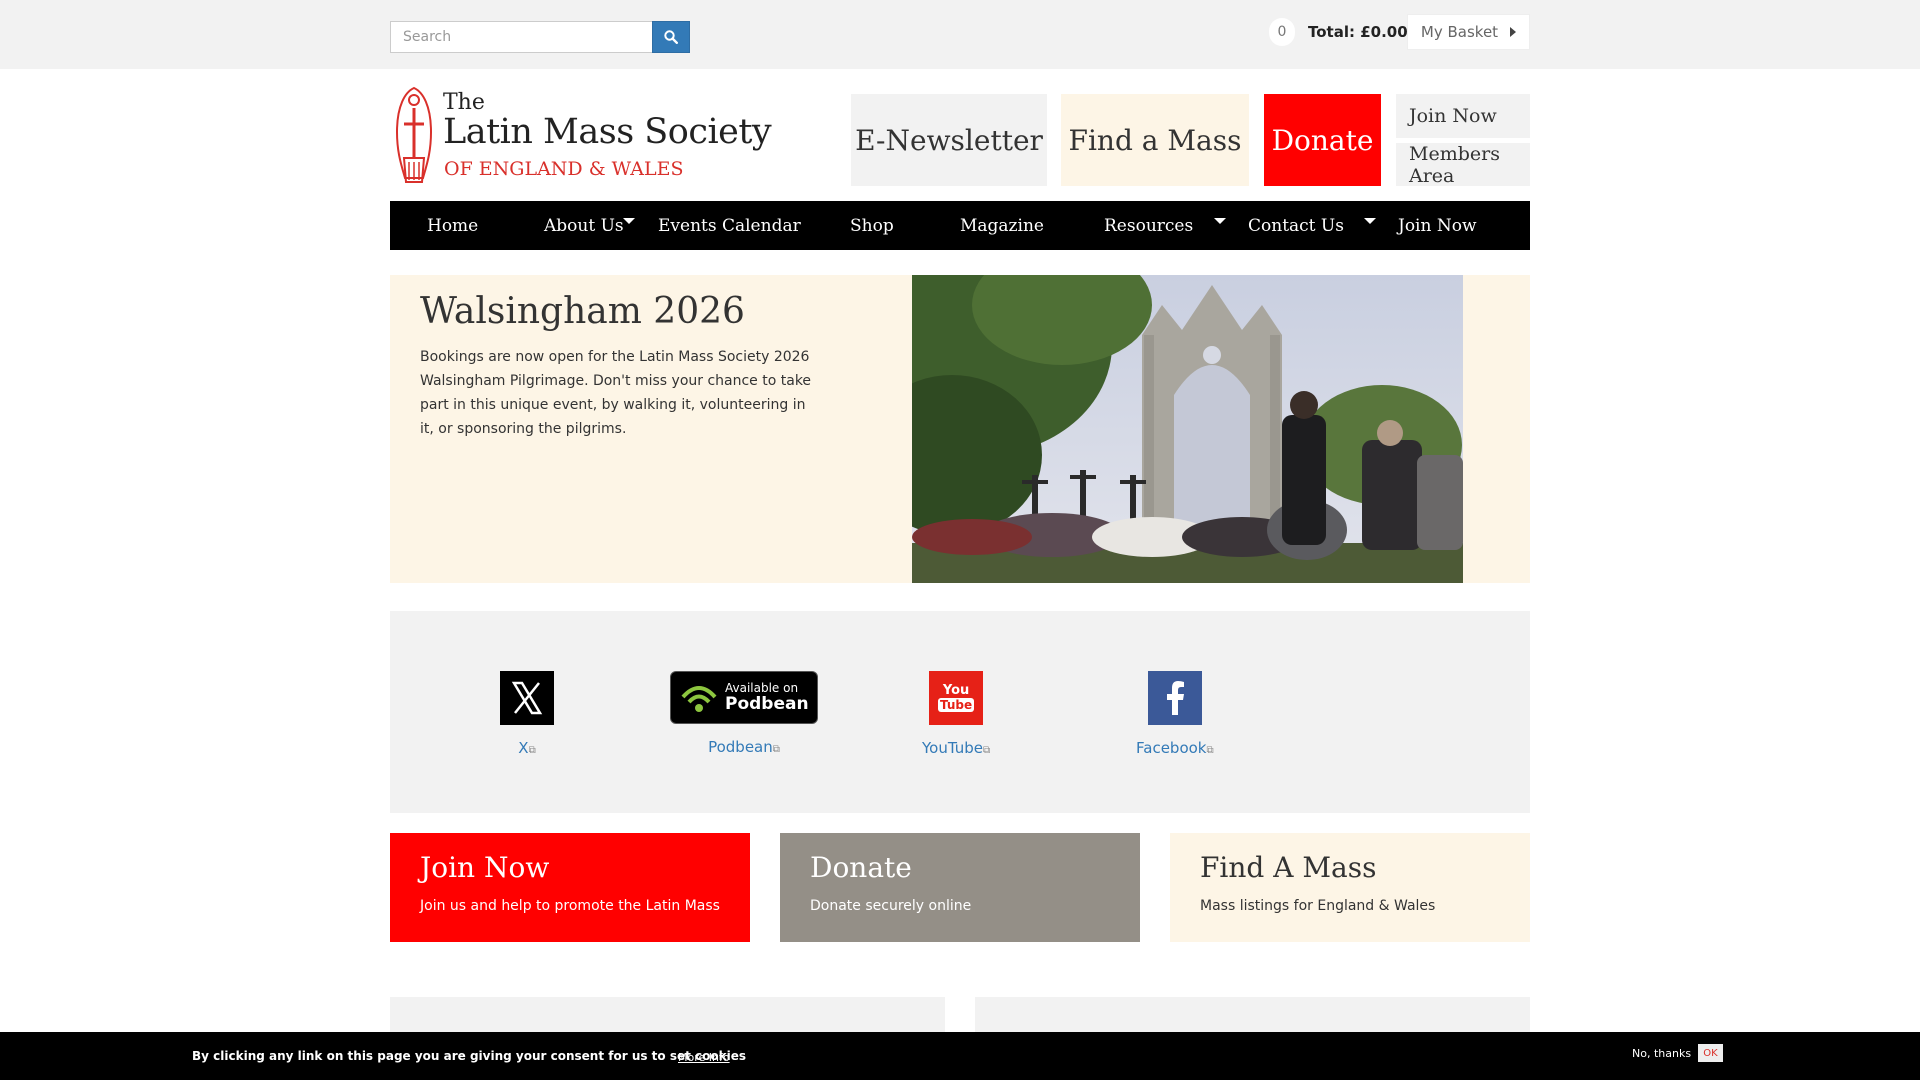 The width and height of the screenshot is (1920, 1080). Describe the element at coordinates (729, 225) in the screenshot. I see `nav-item-events-calendar: Events Calendar` at that location.